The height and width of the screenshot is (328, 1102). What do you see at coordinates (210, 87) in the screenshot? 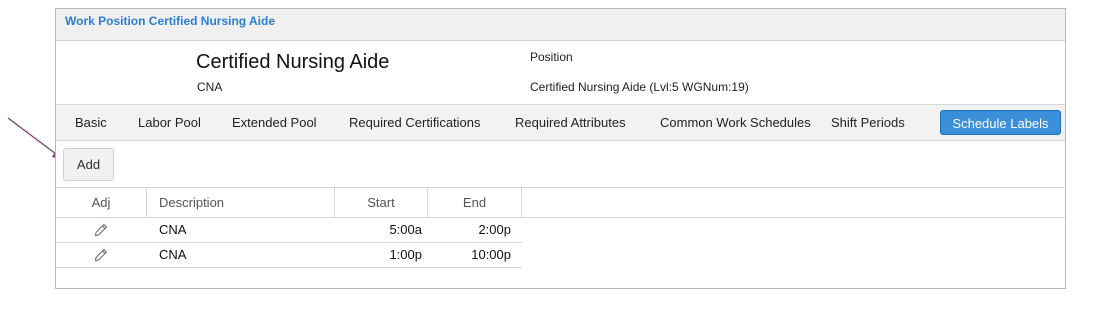
I see `position-code: CNA` at bounding box center [210, 87].